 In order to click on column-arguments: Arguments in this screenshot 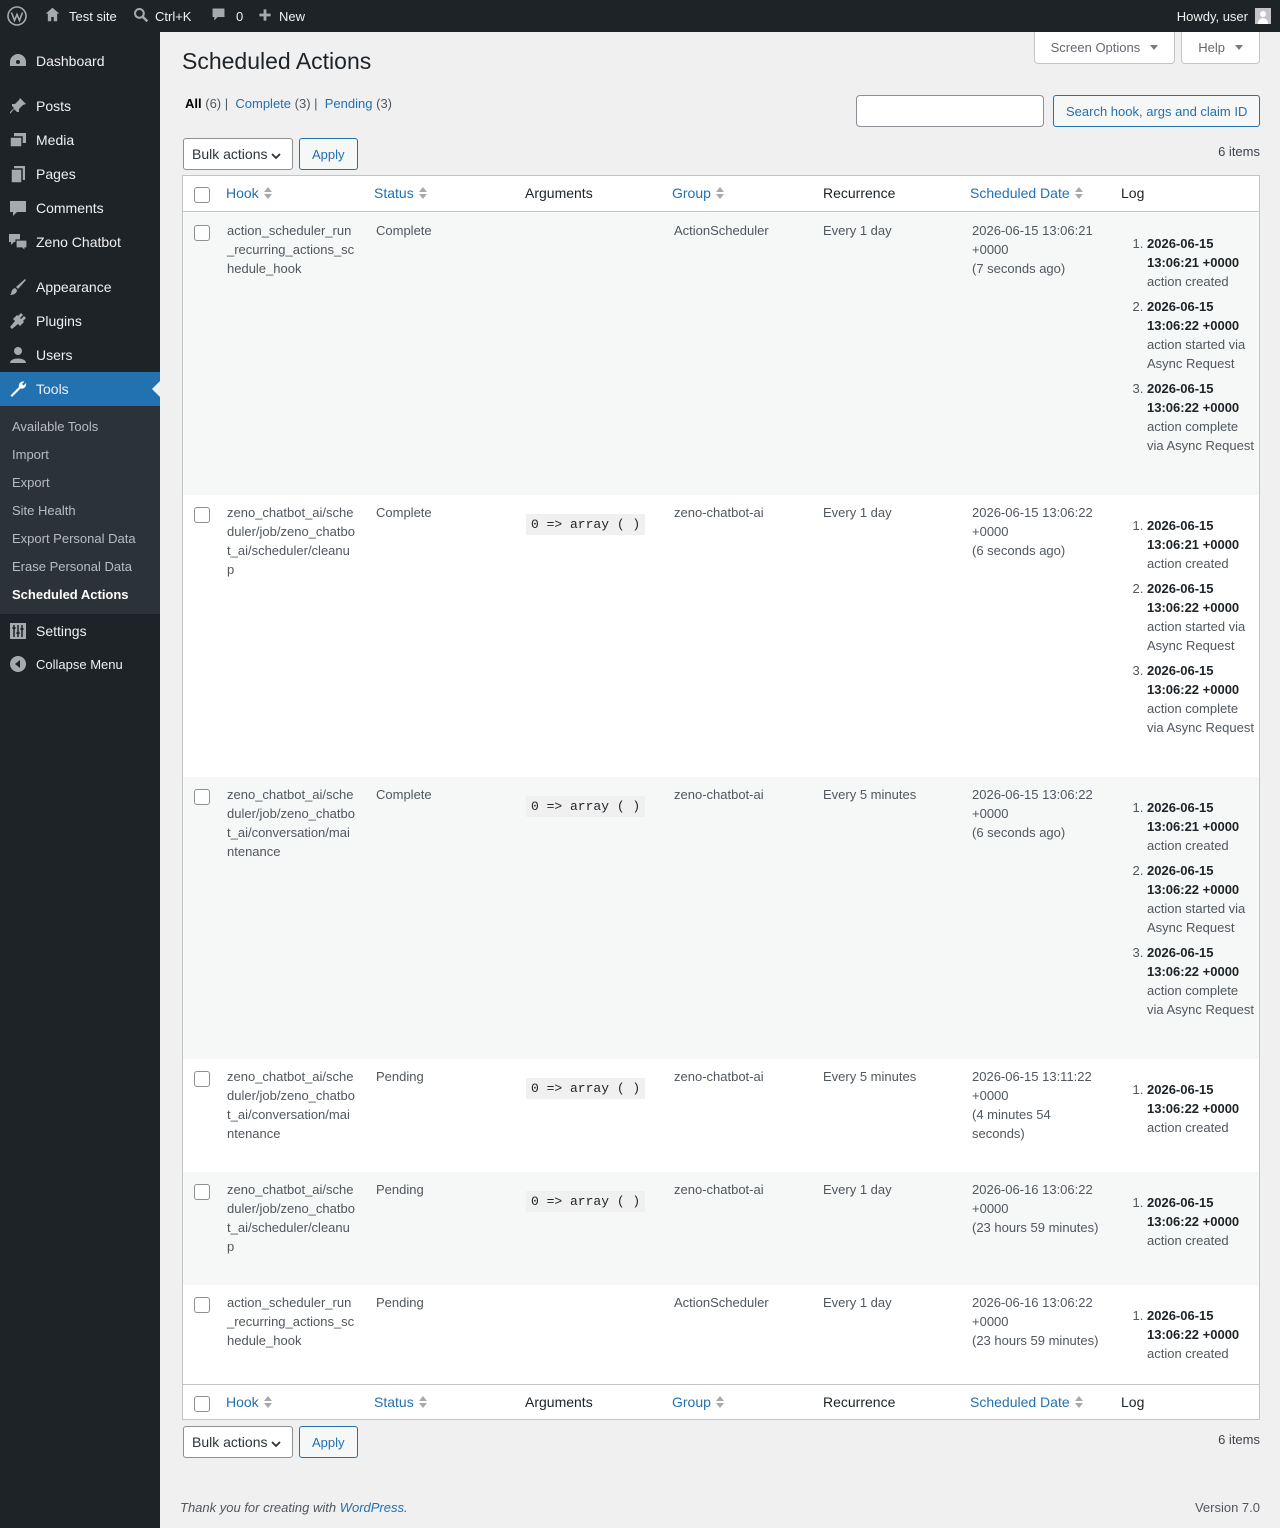, I will do `click(559, 193)`.